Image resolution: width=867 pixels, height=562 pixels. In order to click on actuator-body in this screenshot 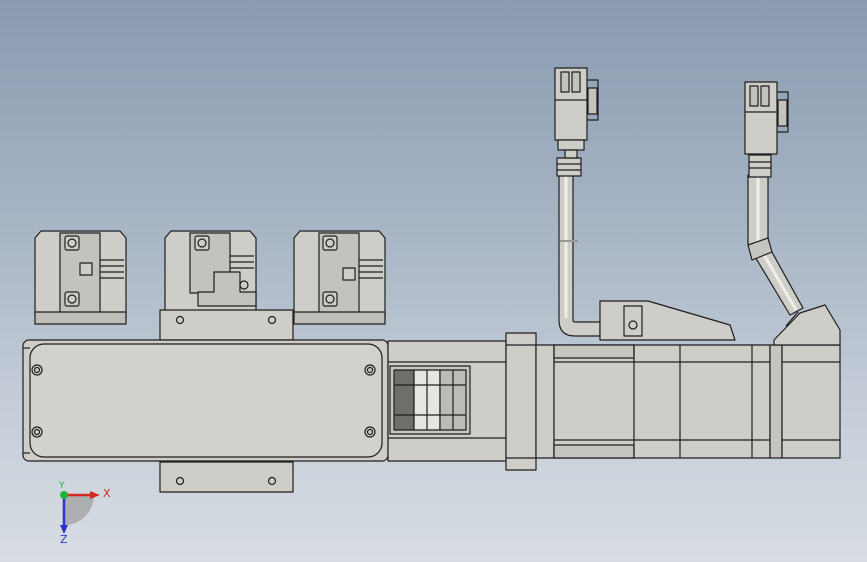, I will do `click(205, 400)`.